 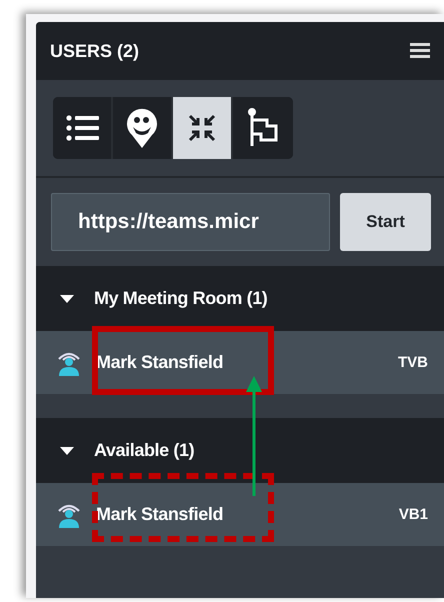 What do you see at coordinates (420, 51) in the screenshot?
I see `menu-icon` at bounding box center [420, 51].